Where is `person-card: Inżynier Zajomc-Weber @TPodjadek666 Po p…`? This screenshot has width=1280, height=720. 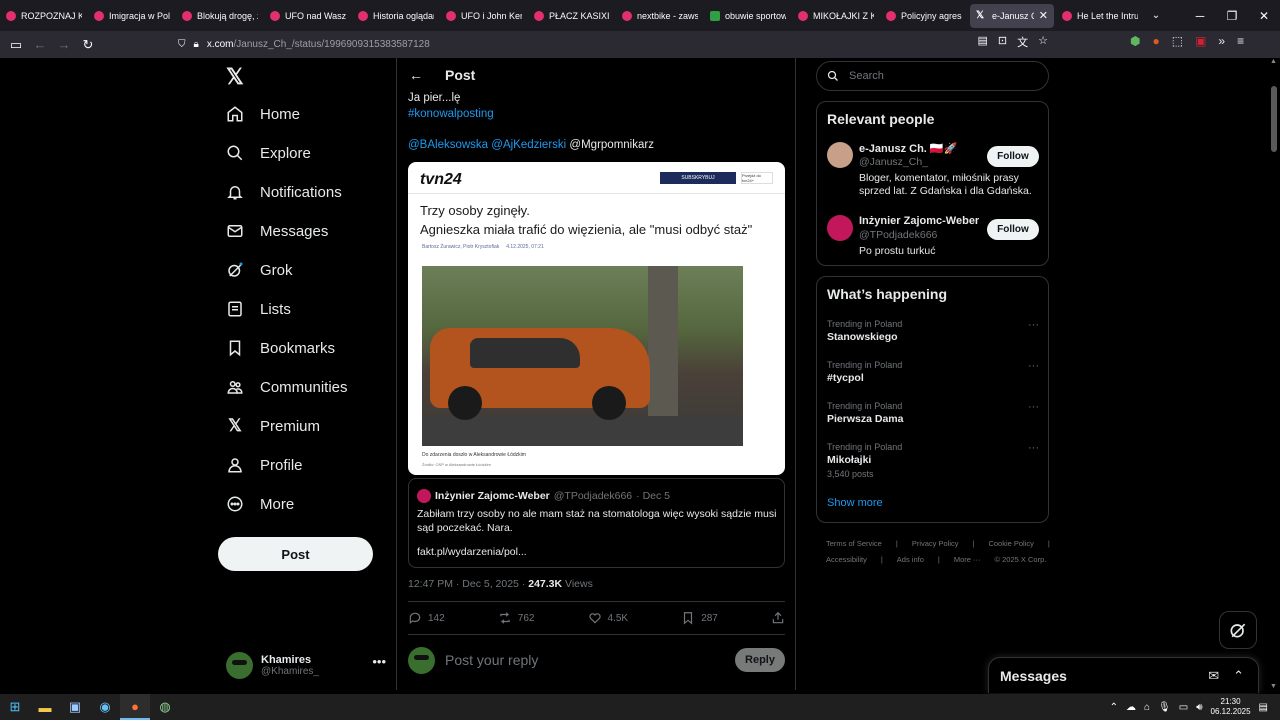 person-card: Inżynier Zajomc-Weber @TPodjadek666 Po p… is located at coordinates (933, 237).